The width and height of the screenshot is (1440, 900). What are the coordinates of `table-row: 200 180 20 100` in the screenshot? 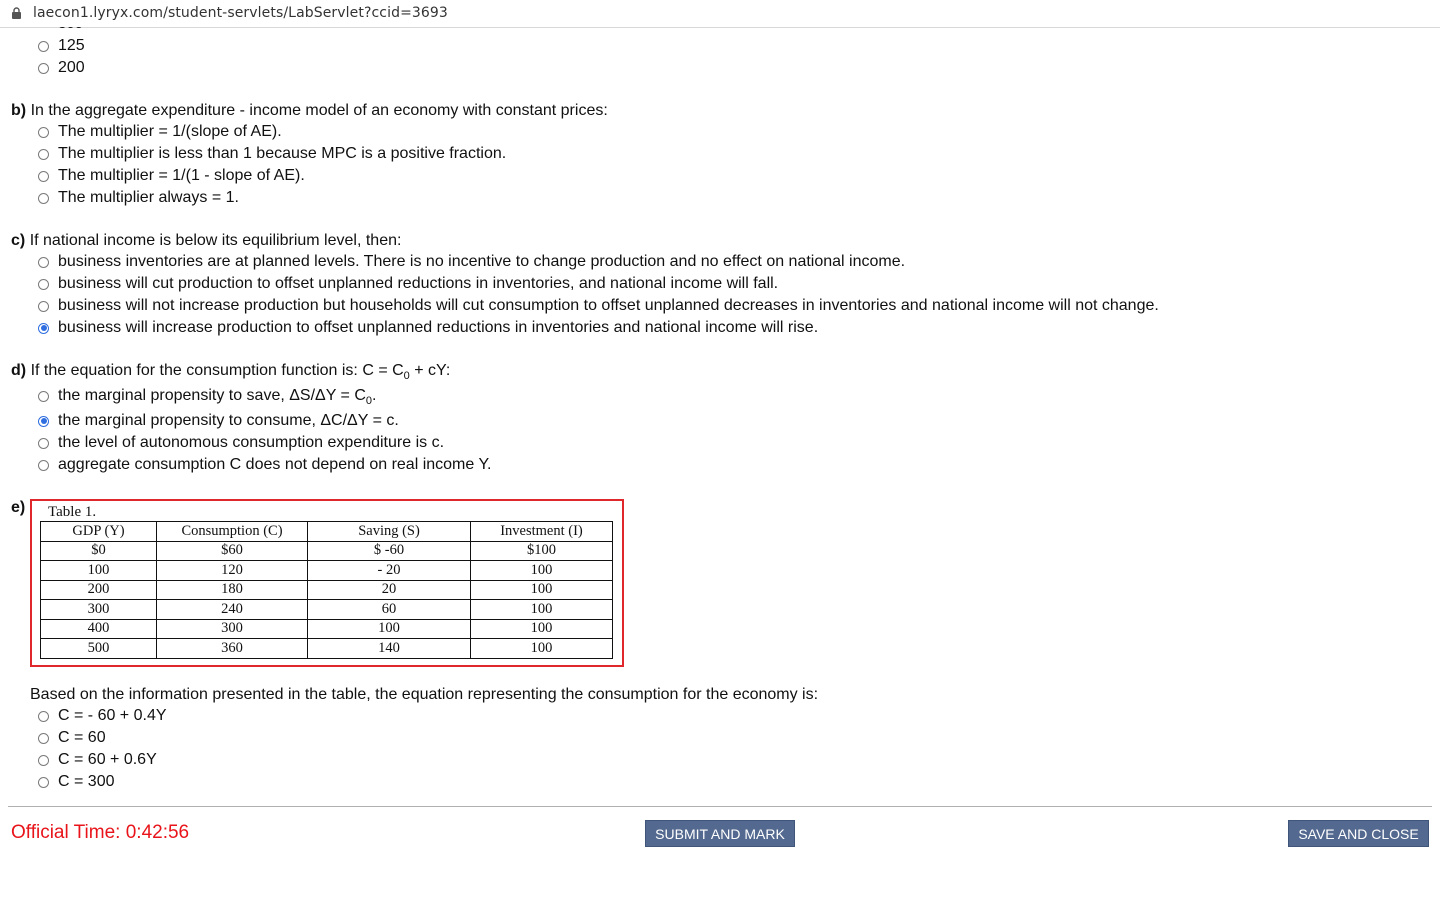 It's located at (326, 589).